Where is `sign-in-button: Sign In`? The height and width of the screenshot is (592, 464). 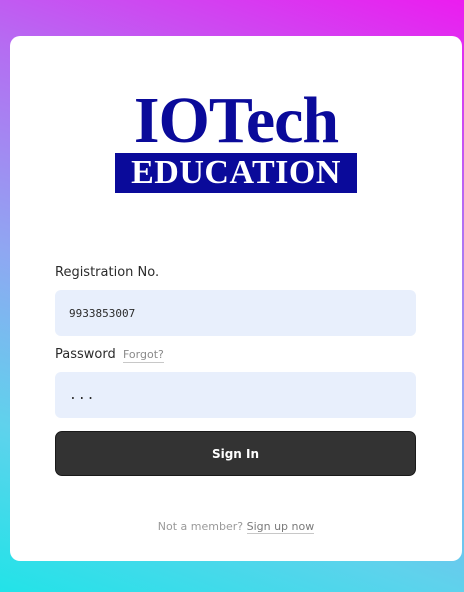
sign-in-button: Sign In is located at coordinates (235, 453).